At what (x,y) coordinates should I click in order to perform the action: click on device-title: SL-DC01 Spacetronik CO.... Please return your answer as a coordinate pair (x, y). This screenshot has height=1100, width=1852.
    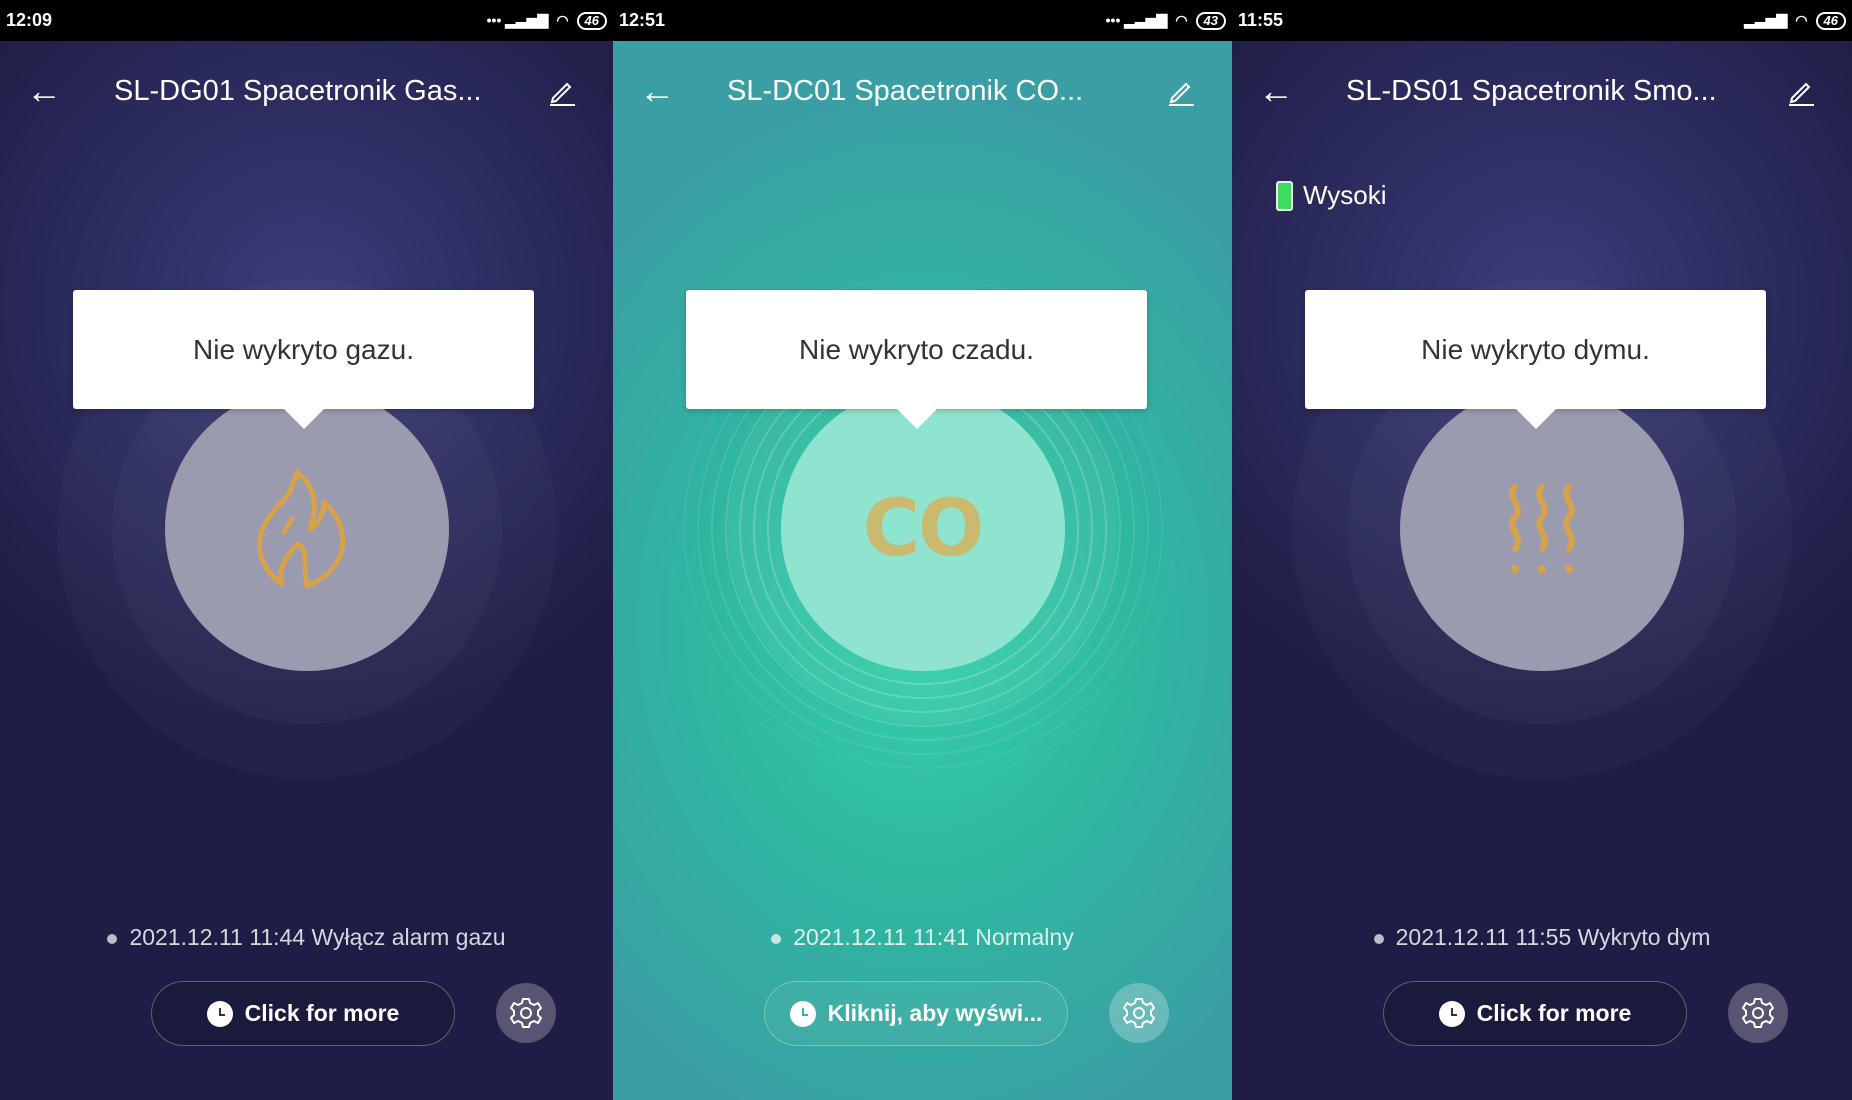
    Looking at the image, I should click on (905, 90).